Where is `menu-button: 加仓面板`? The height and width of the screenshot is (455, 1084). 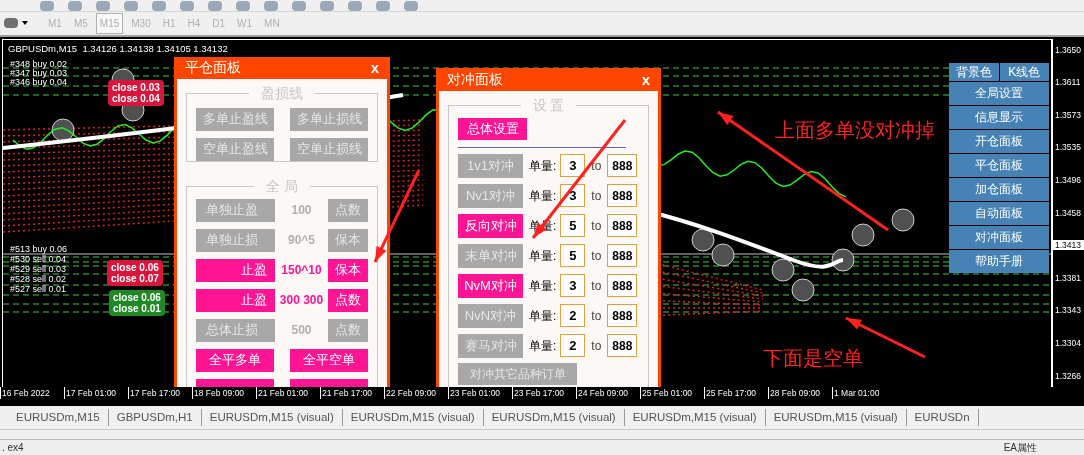
menu-button: 加仓面板 is located at coordinates (999, 189).